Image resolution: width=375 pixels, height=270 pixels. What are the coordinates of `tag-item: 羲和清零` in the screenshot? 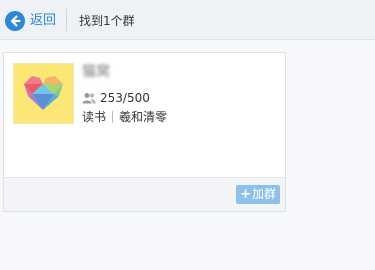 It's located at (143, 117).